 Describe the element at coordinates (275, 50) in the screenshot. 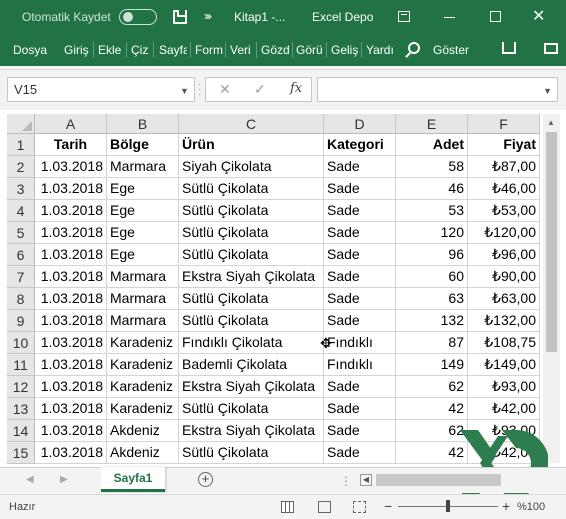

I see `tab-gozden-gecir: Gözd` at that location.